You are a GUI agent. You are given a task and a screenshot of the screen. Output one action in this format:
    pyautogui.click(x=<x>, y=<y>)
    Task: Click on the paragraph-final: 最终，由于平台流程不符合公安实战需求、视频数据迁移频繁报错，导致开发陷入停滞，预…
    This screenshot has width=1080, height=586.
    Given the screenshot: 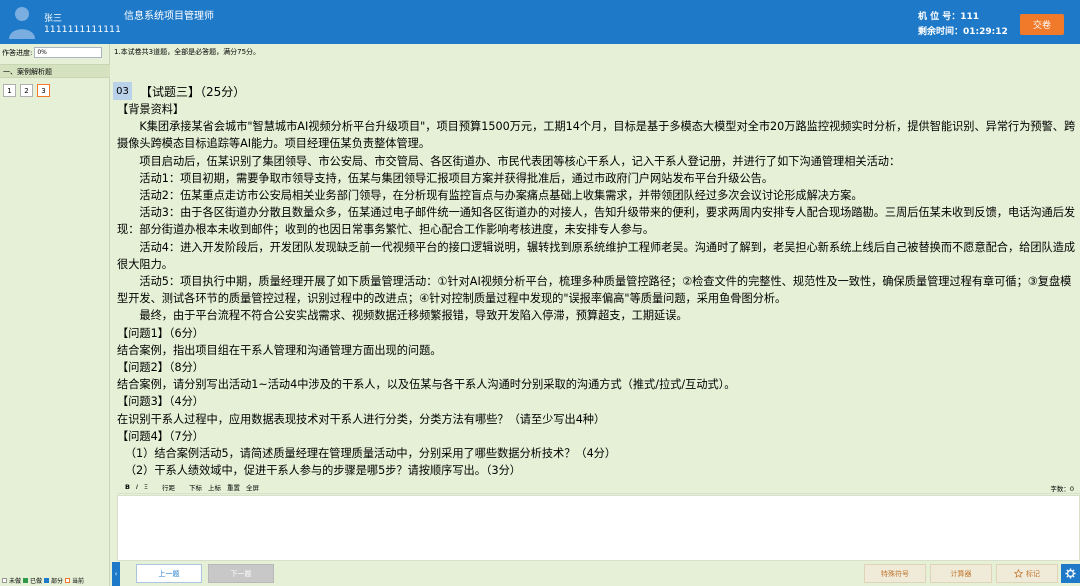 What is the action you would take?
    pyautogui.click(x=413, y=316)
    